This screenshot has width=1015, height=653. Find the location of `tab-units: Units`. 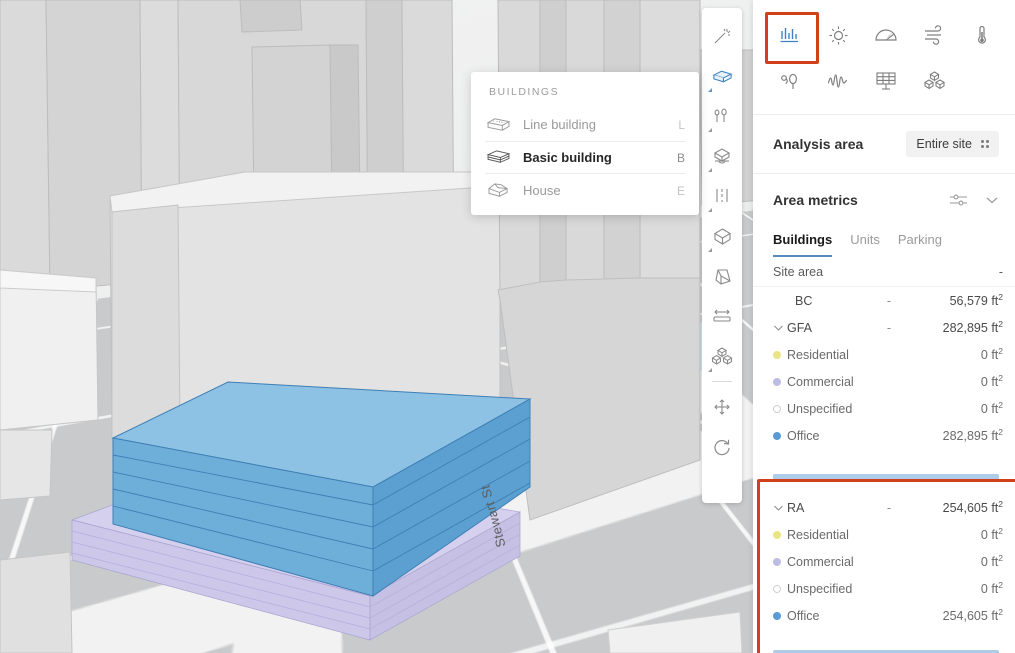

tab-units: Units is located at coordinates (865, 244).